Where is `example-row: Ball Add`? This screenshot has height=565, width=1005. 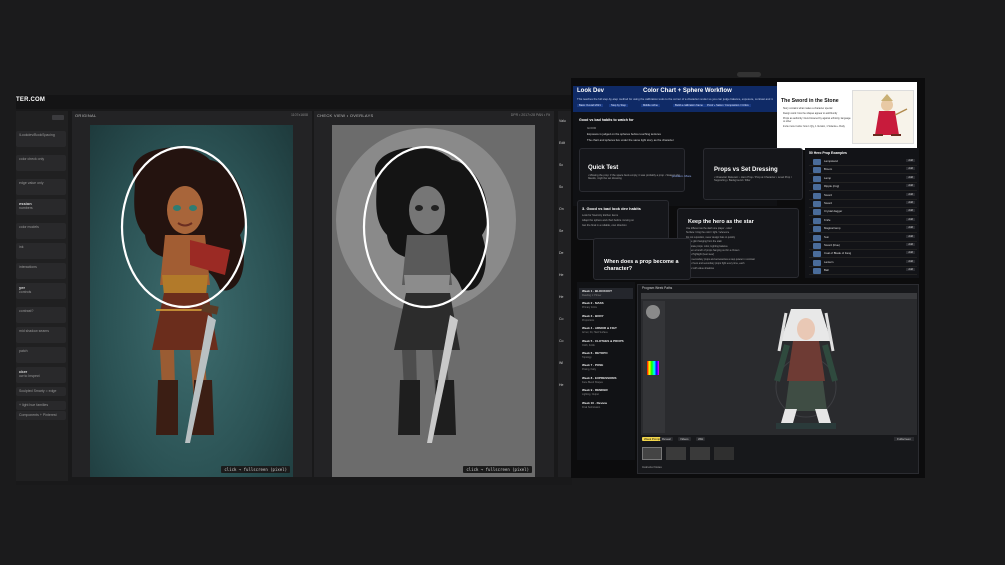 example-row: Ball Add is located at coordinates (863, 271).